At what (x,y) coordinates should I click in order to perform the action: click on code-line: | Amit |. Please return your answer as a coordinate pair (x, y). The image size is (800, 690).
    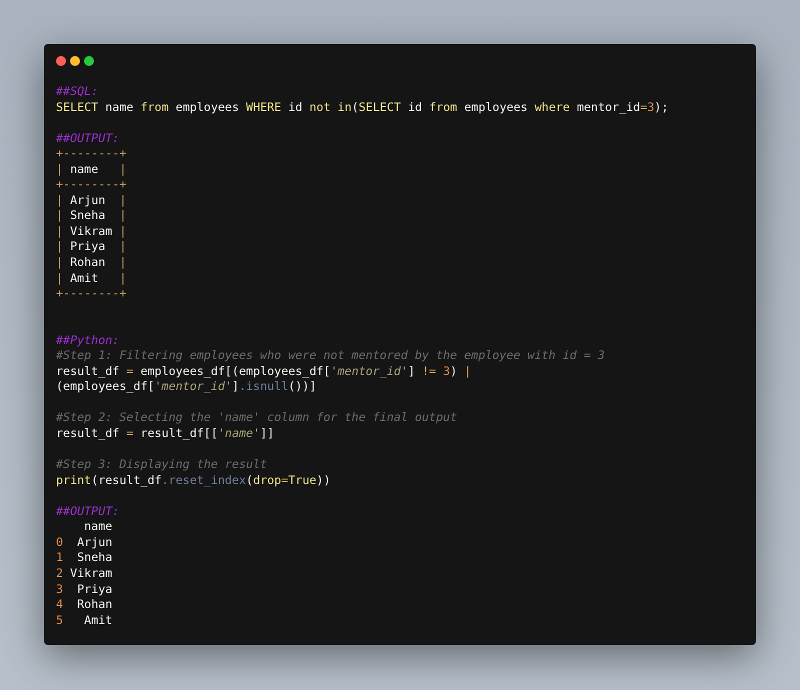
    Looking at the image, I should click on (91, 278).